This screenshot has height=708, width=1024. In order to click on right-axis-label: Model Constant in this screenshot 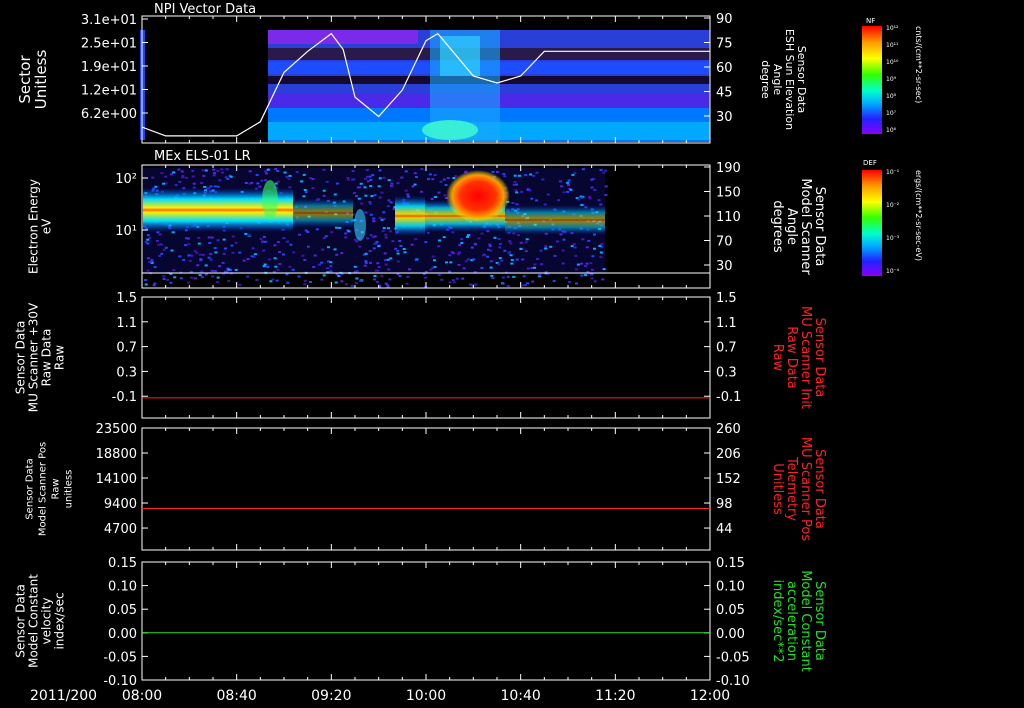, I will do `click(805, 621)`.